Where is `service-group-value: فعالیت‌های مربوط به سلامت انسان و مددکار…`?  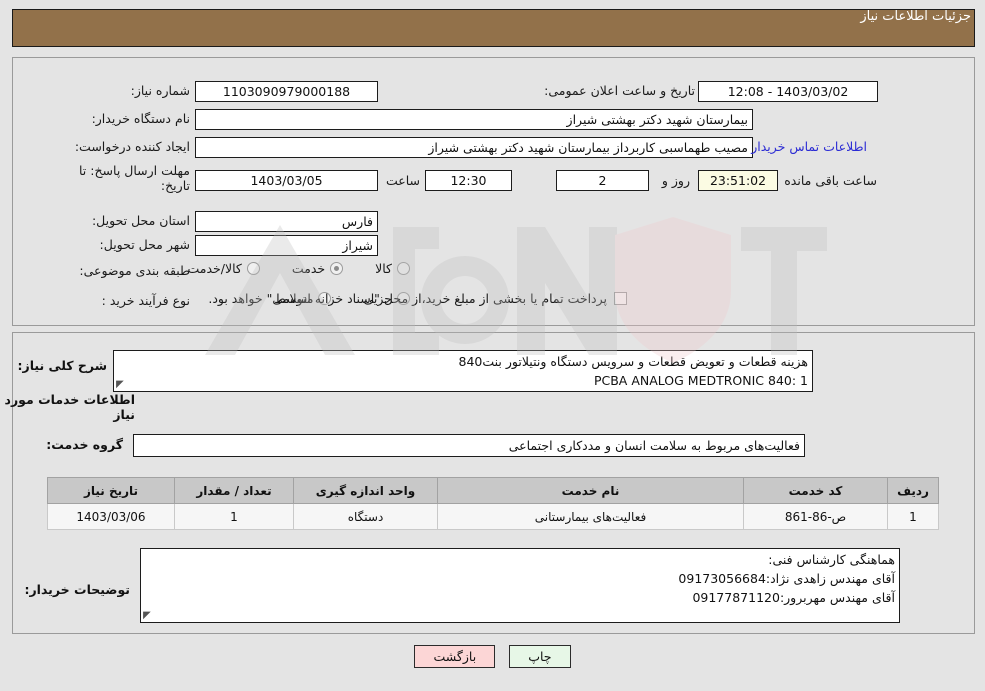
service-group-value: فعالیت‌های مربوط به سلامت انسان و مددکار… is located at coordinates (469, 445).